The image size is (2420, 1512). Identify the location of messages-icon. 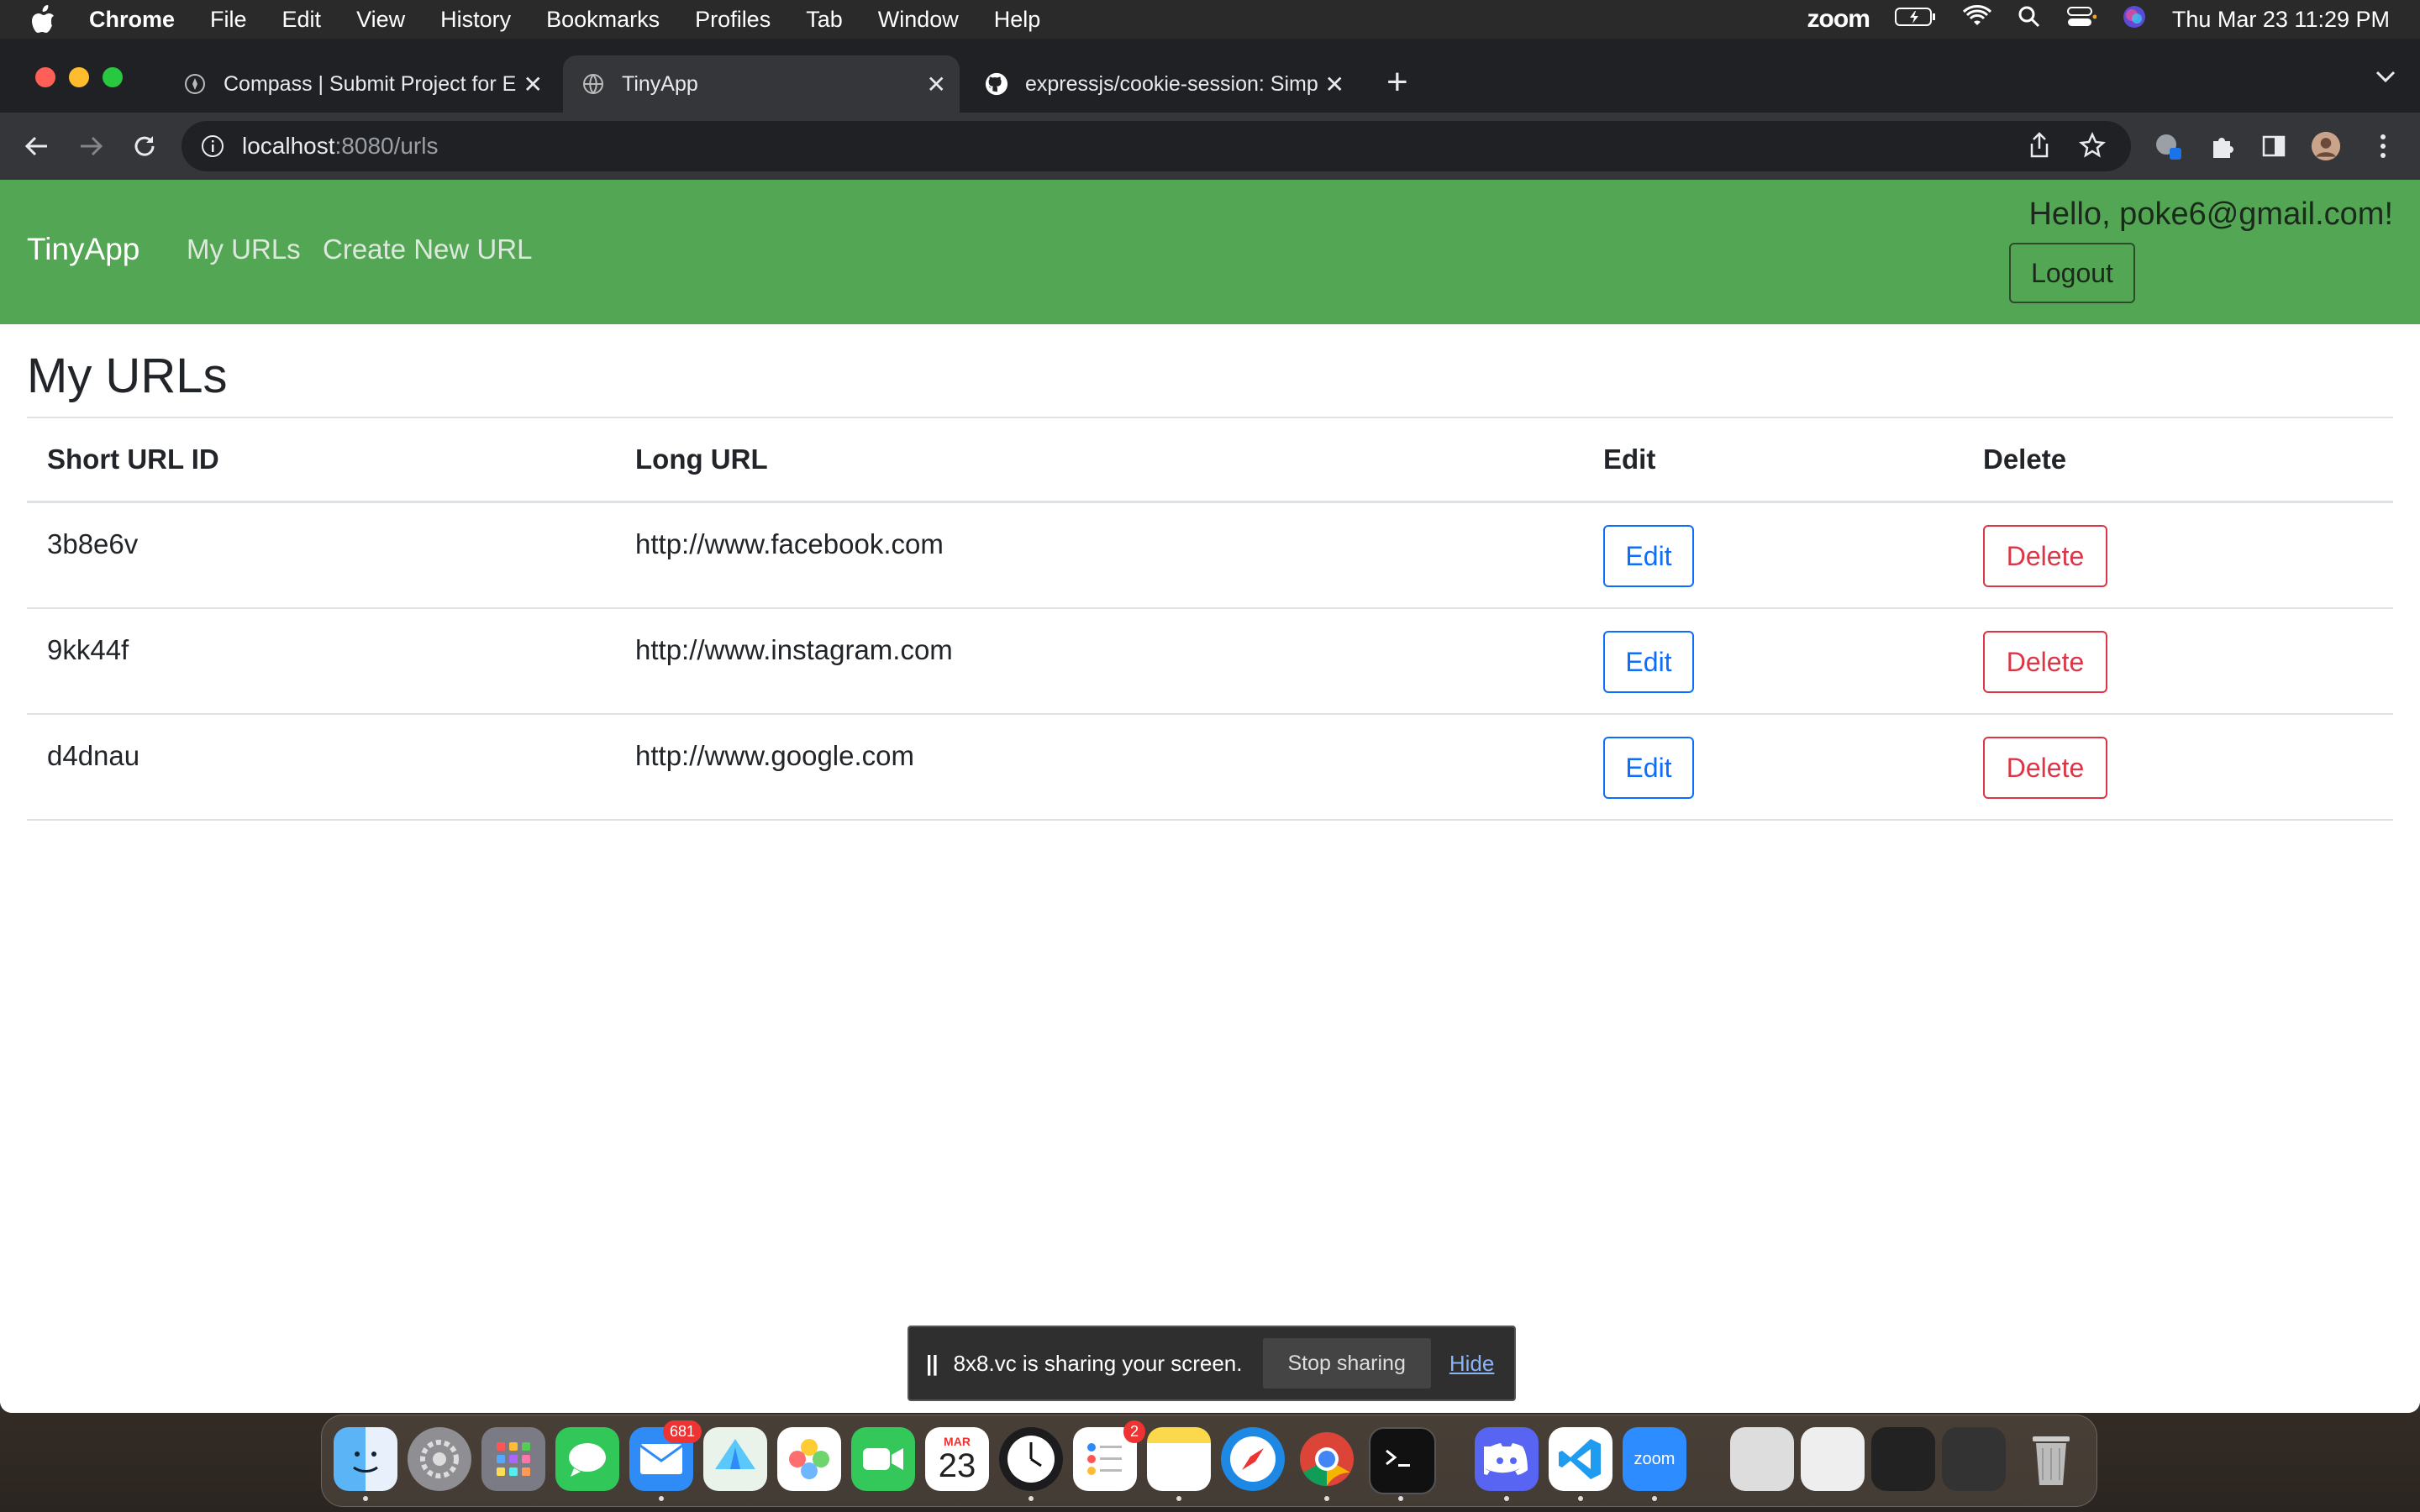
(587, 1459).